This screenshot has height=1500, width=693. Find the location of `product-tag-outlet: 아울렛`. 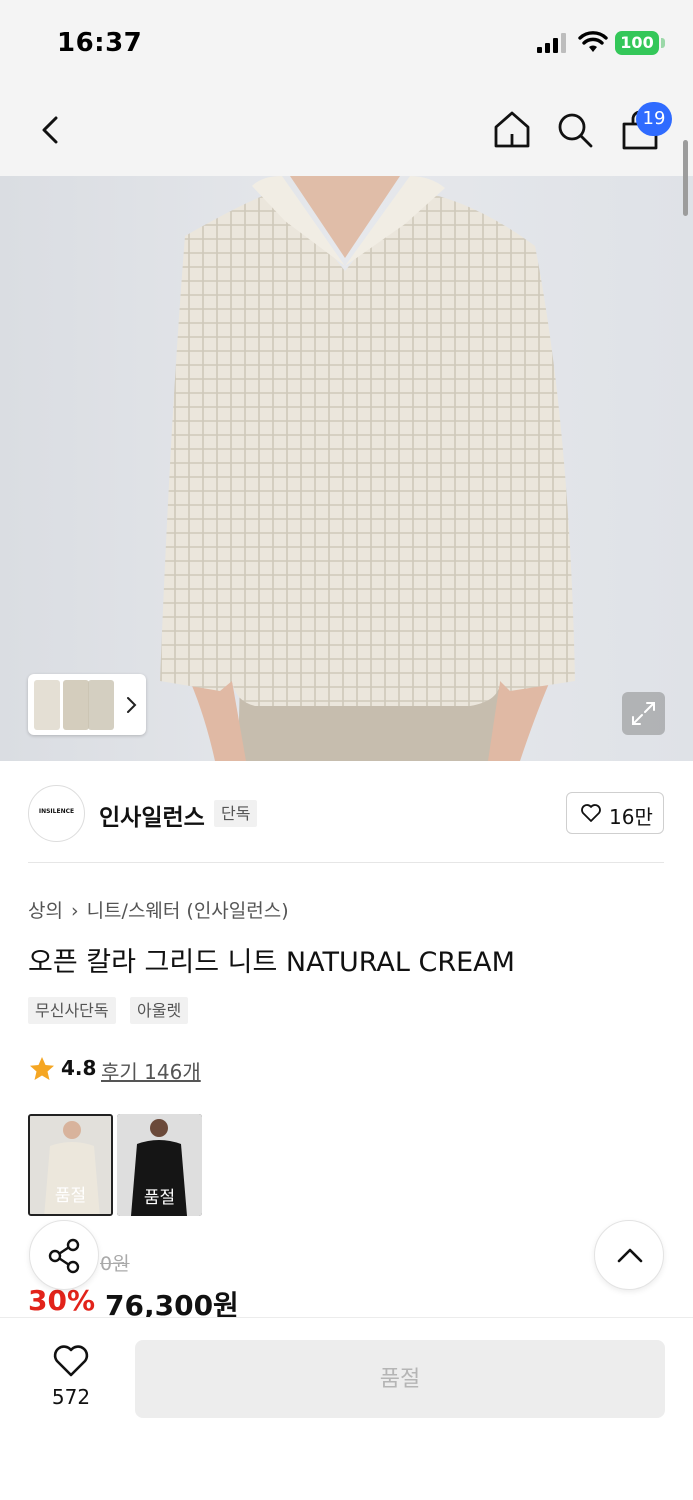

product-tag-outlet: 아울렛 is located at coordinates (159, 1010).